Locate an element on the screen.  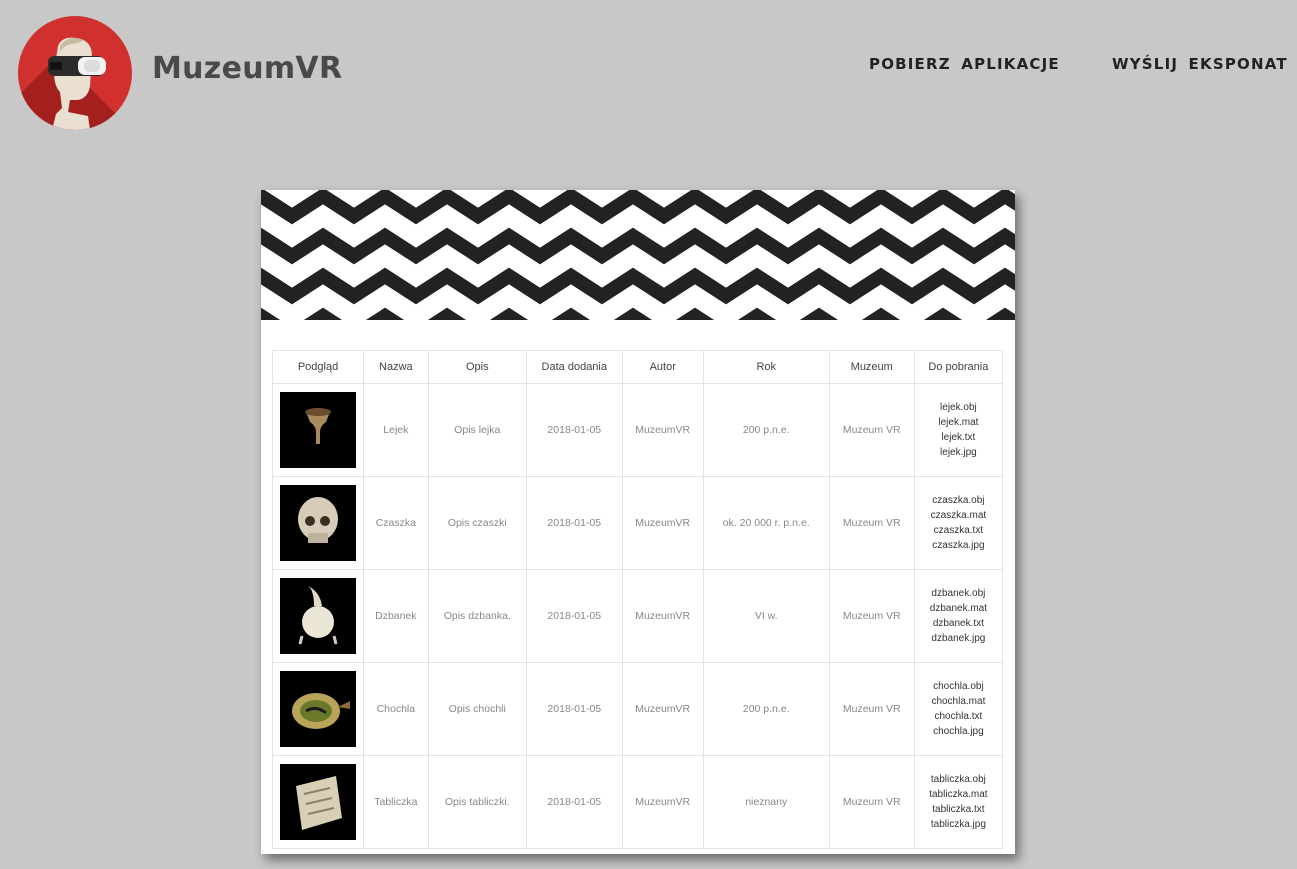
download-link: lejek.txt is located at coordinates (958, 437).